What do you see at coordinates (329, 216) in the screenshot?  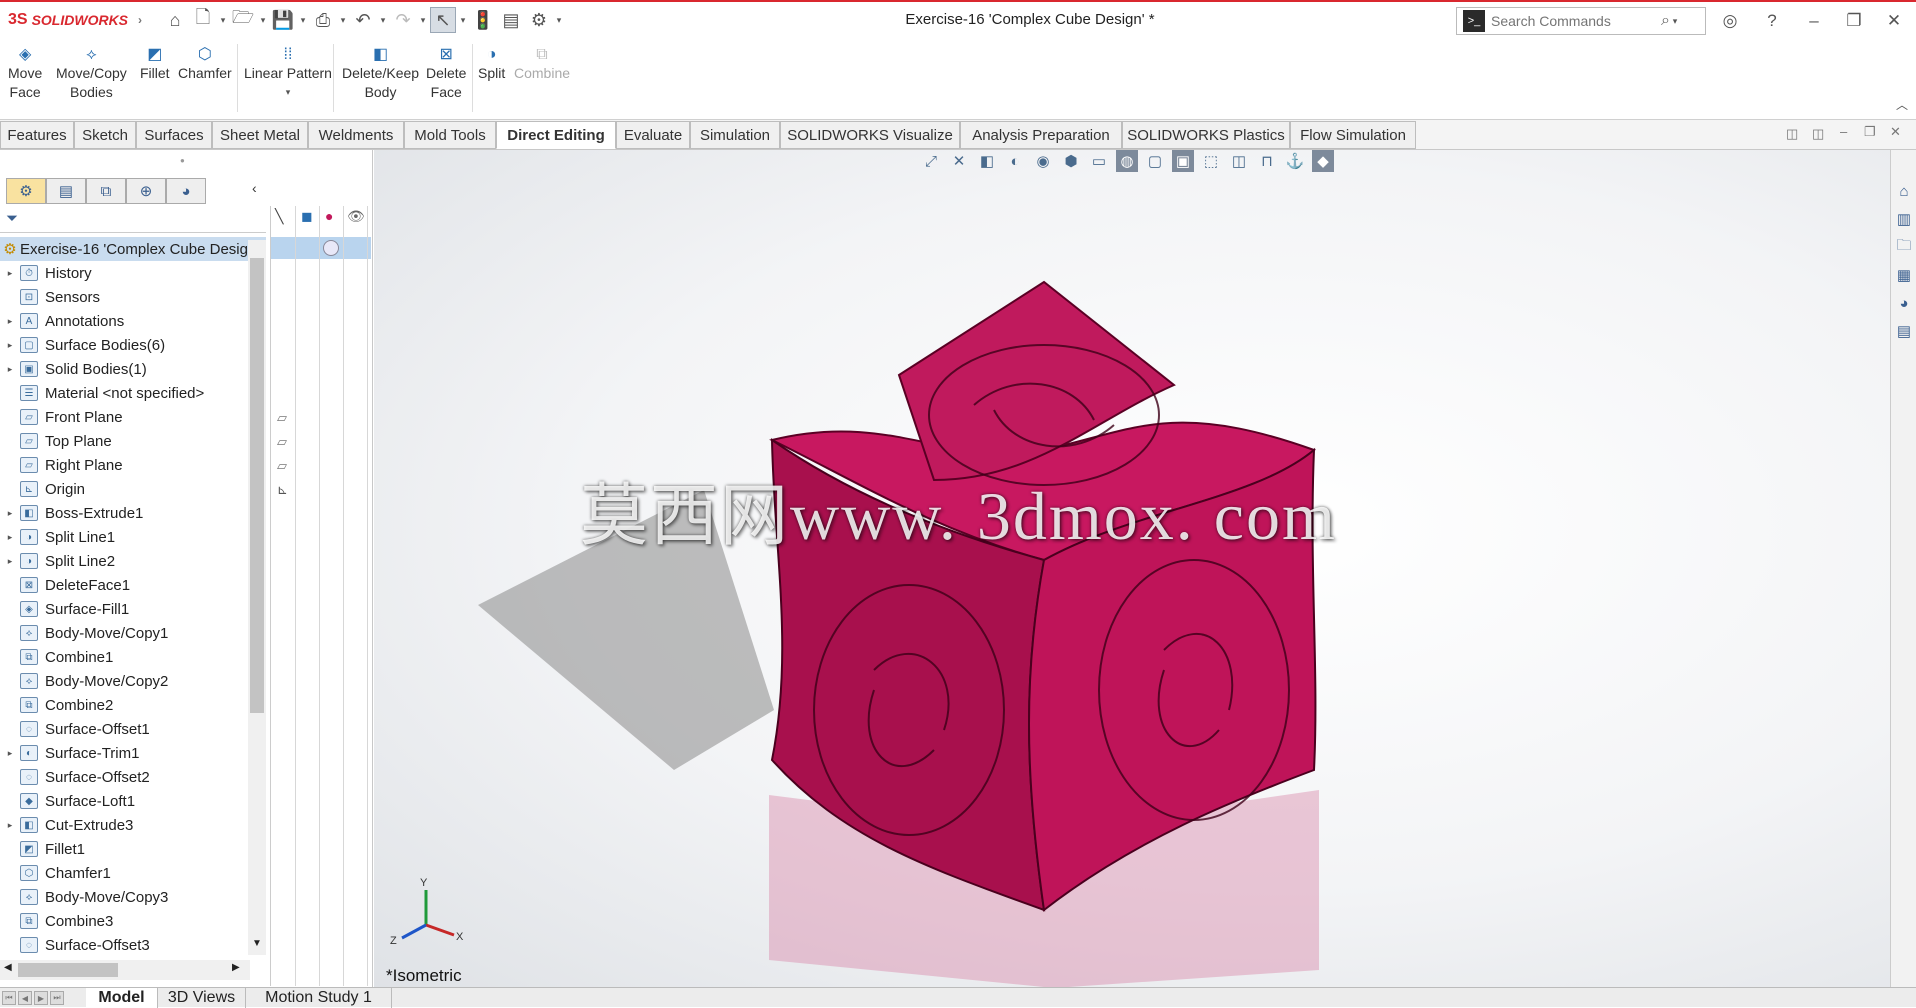 I see `appearance-column-icon: ●` at bounding box center [329, 216].